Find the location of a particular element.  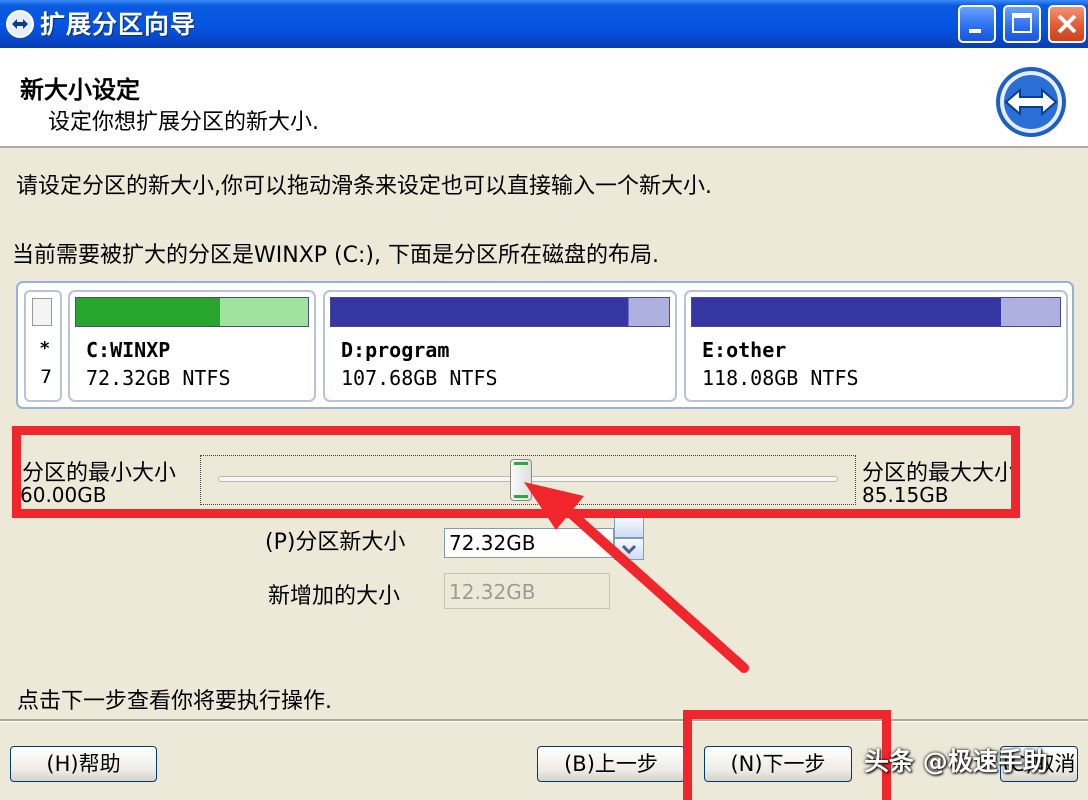

partition-info: 107.68GB NTFS is located at coordinates (419, 378).